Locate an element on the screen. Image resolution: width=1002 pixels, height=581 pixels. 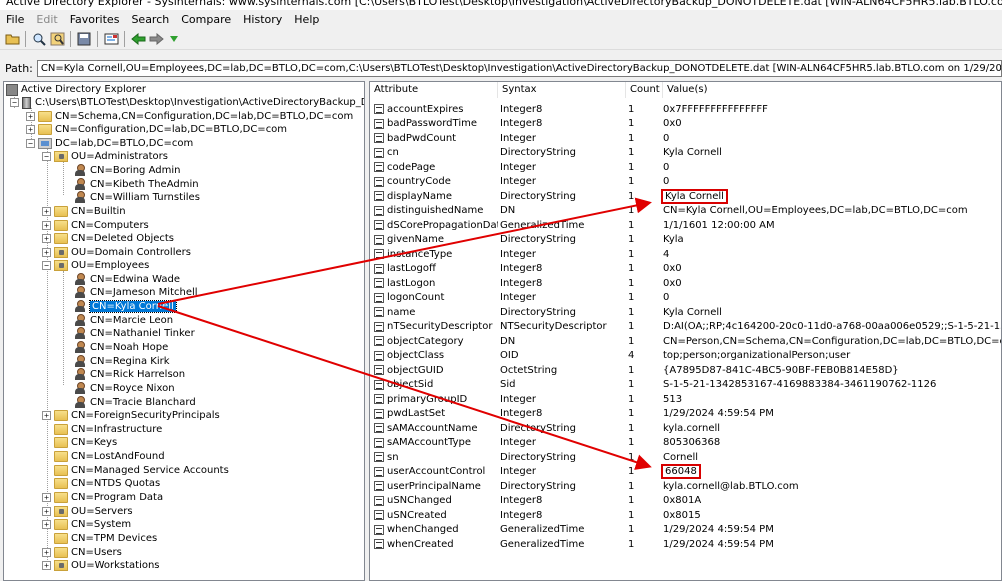
tree-container: + OU=Domain Controllers is located at coordinates (116, 252).